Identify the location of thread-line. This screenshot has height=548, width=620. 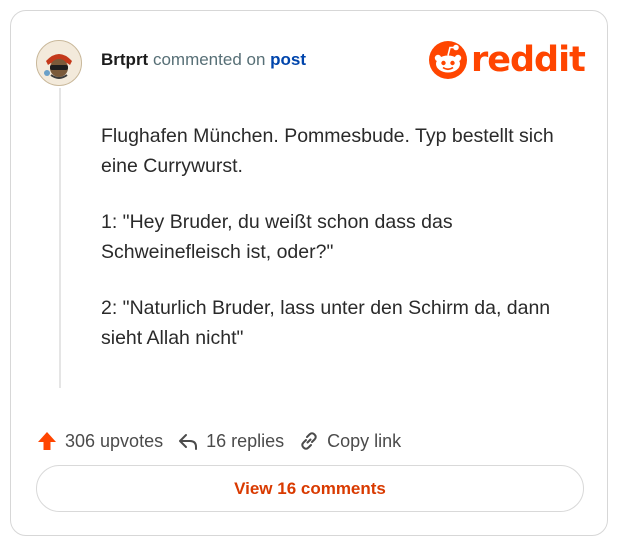
(60, 238).